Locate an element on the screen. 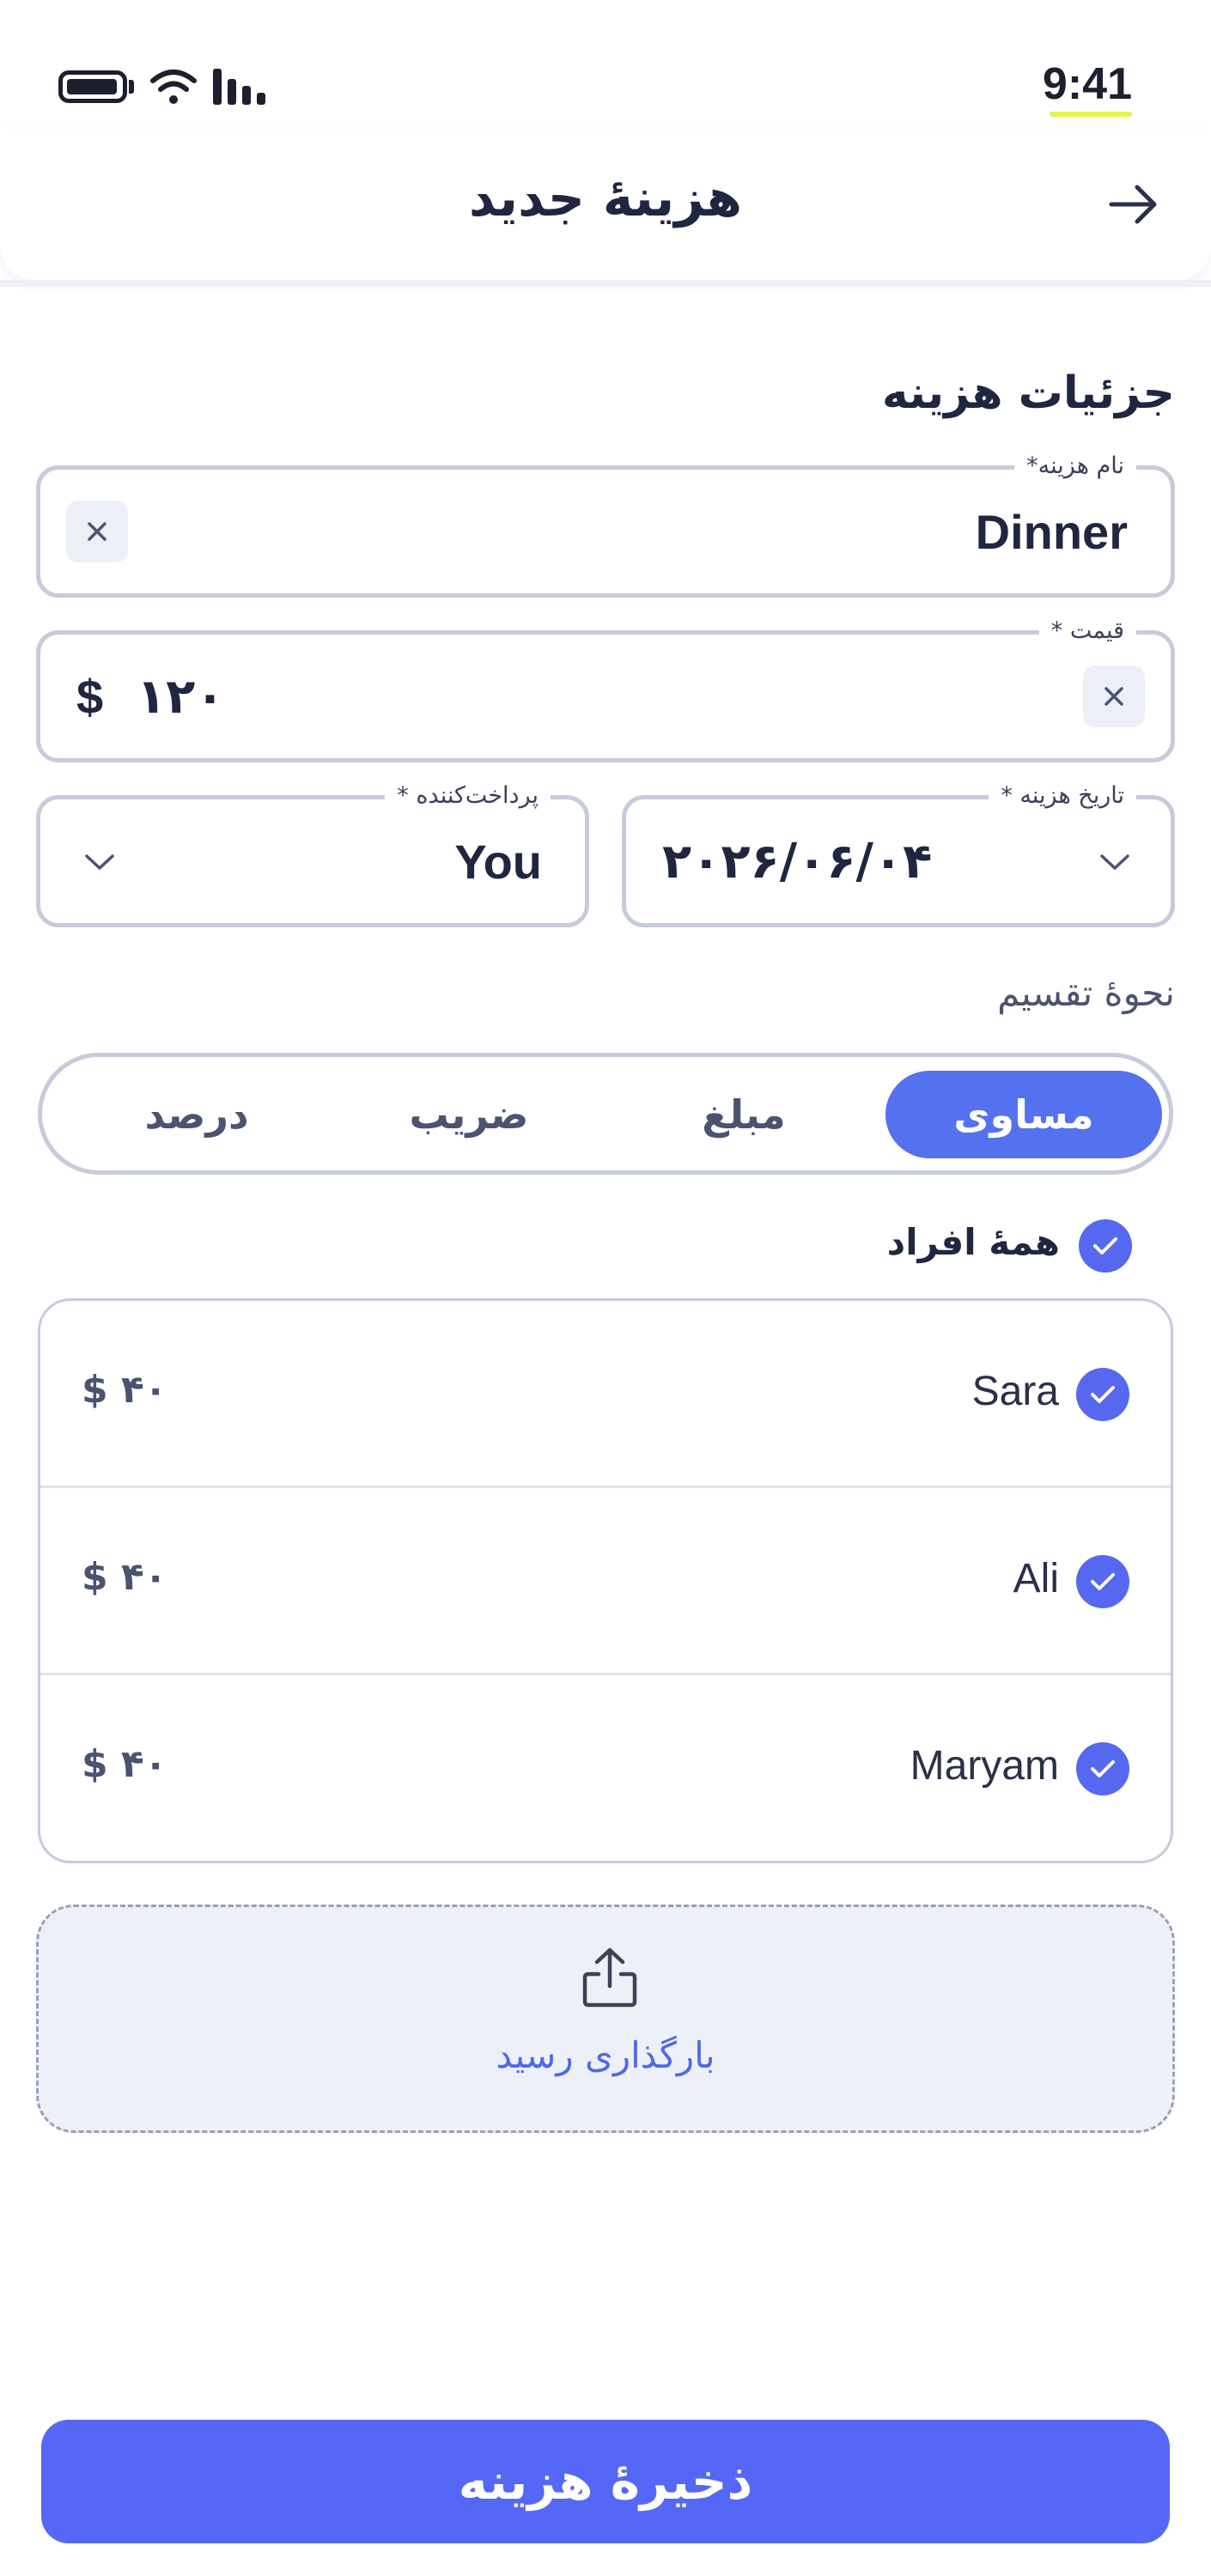 This screenshot has width=1211, height=2576. split-method-selector: مساوی مبلغ ضریب درصد is located at coordinates (606, 1114).